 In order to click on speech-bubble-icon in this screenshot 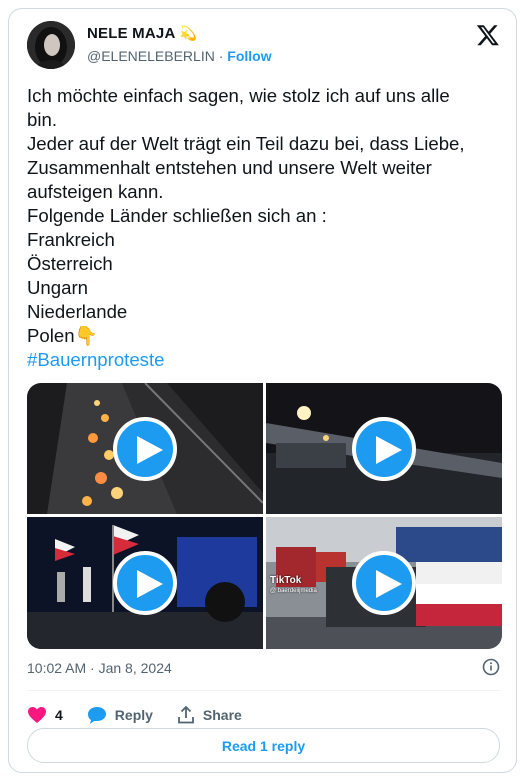, I will do `click(96, 715)`.